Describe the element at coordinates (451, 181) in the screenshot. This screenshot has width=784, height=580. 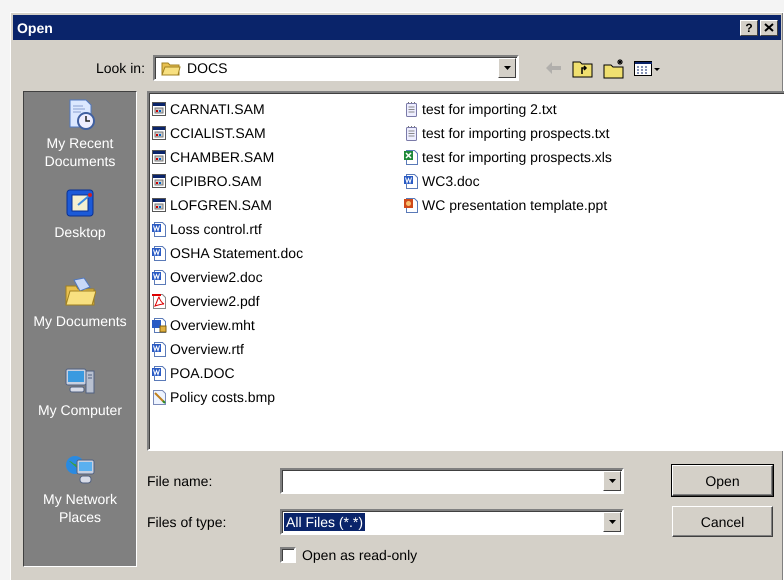
I see `file-item: WC3.doc` at that location.